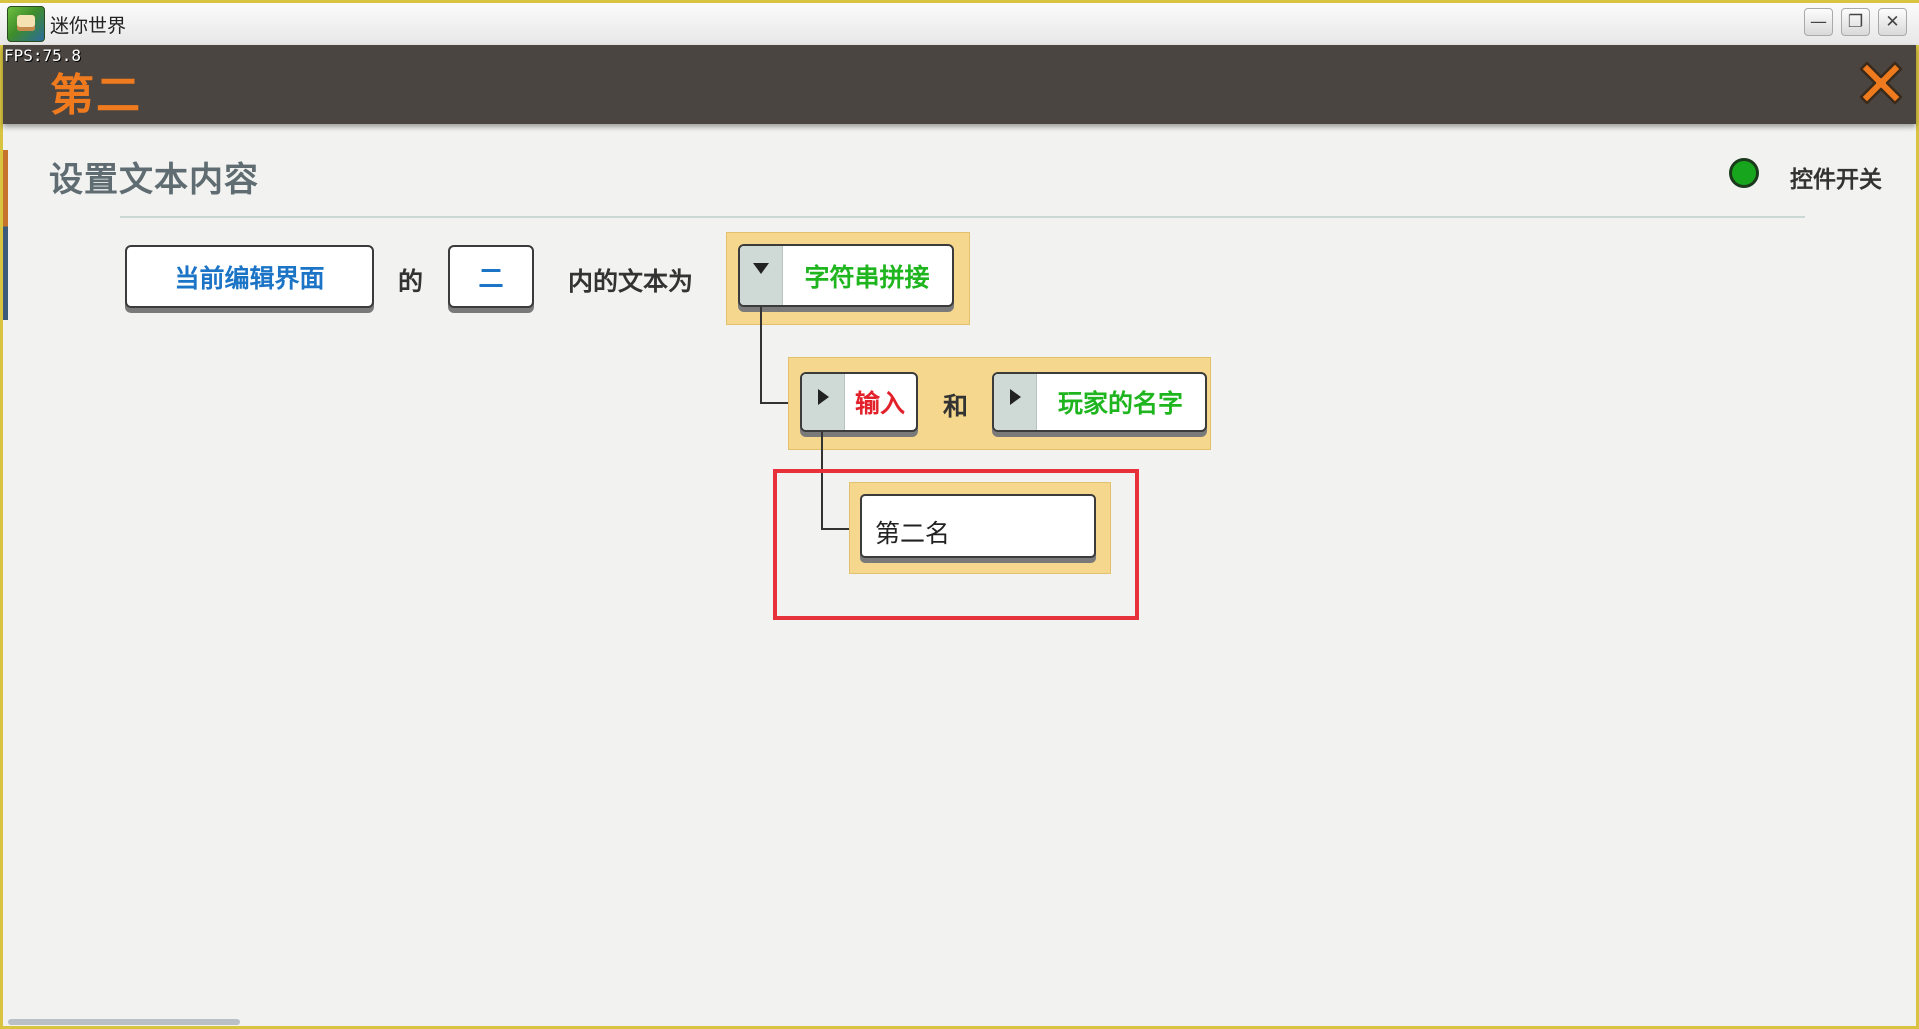  Describe the element at coordinates (1836, 180) in the screenshot. I see `control-toggle-label: 控件开关` at that location.